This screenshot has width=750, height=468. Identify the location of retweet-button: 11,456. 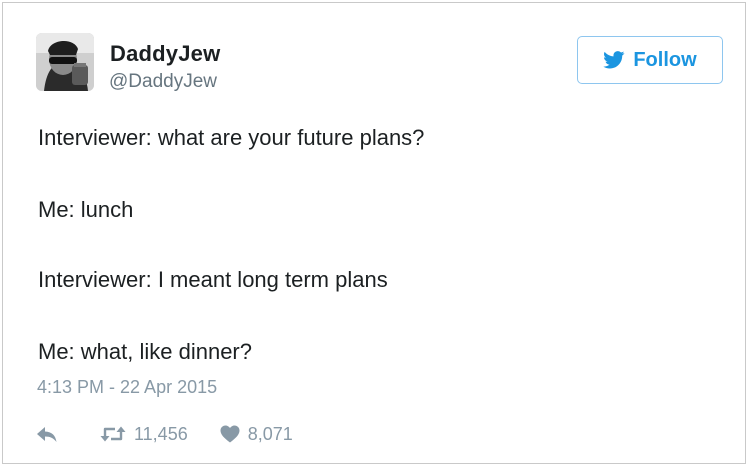
(144, 434).